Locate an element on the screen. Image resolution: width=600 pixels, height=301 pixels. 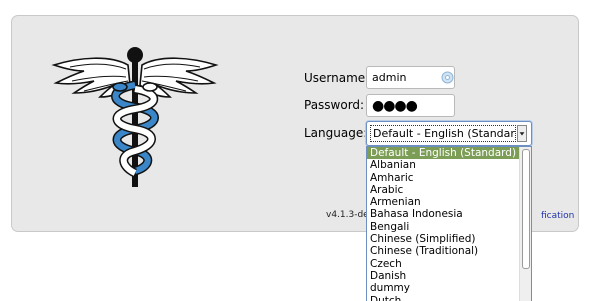
language-option: Danish is located at coordinates (444, 276).